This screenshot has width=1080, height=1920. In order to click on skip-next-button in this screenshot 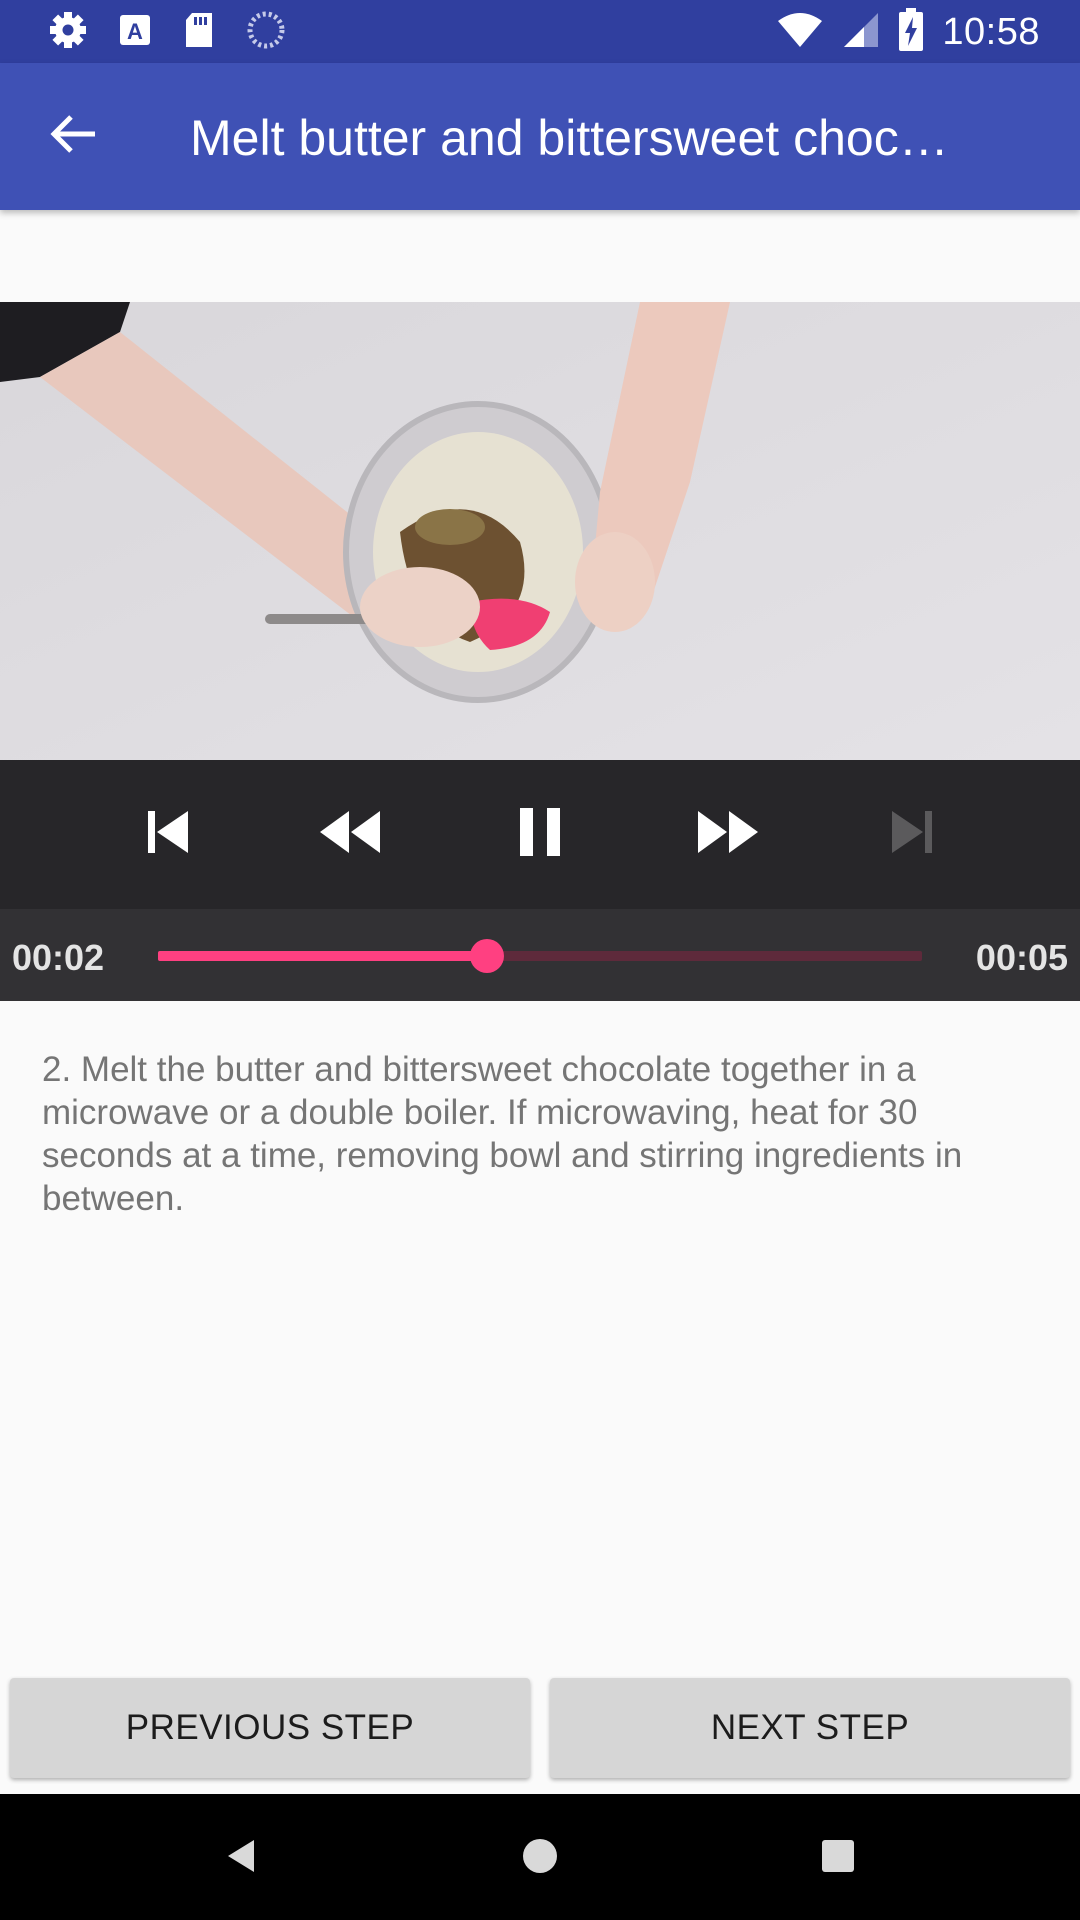, I will do `click(912, 834)`.